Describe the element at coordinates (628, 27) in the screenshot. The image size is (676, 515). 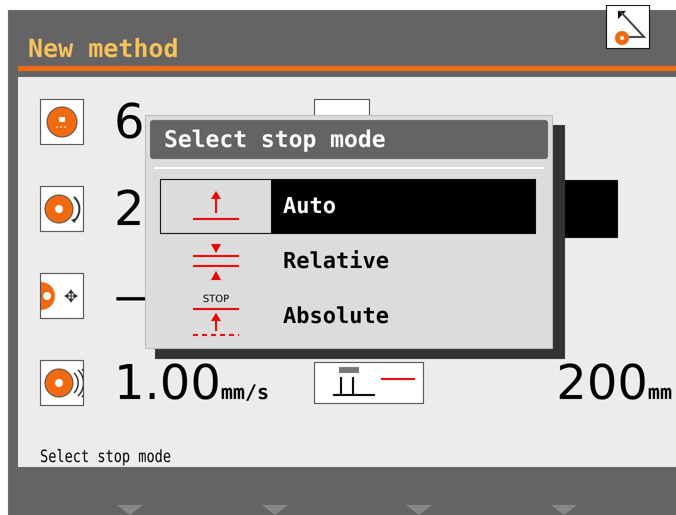
I see `method-icon` at that location.